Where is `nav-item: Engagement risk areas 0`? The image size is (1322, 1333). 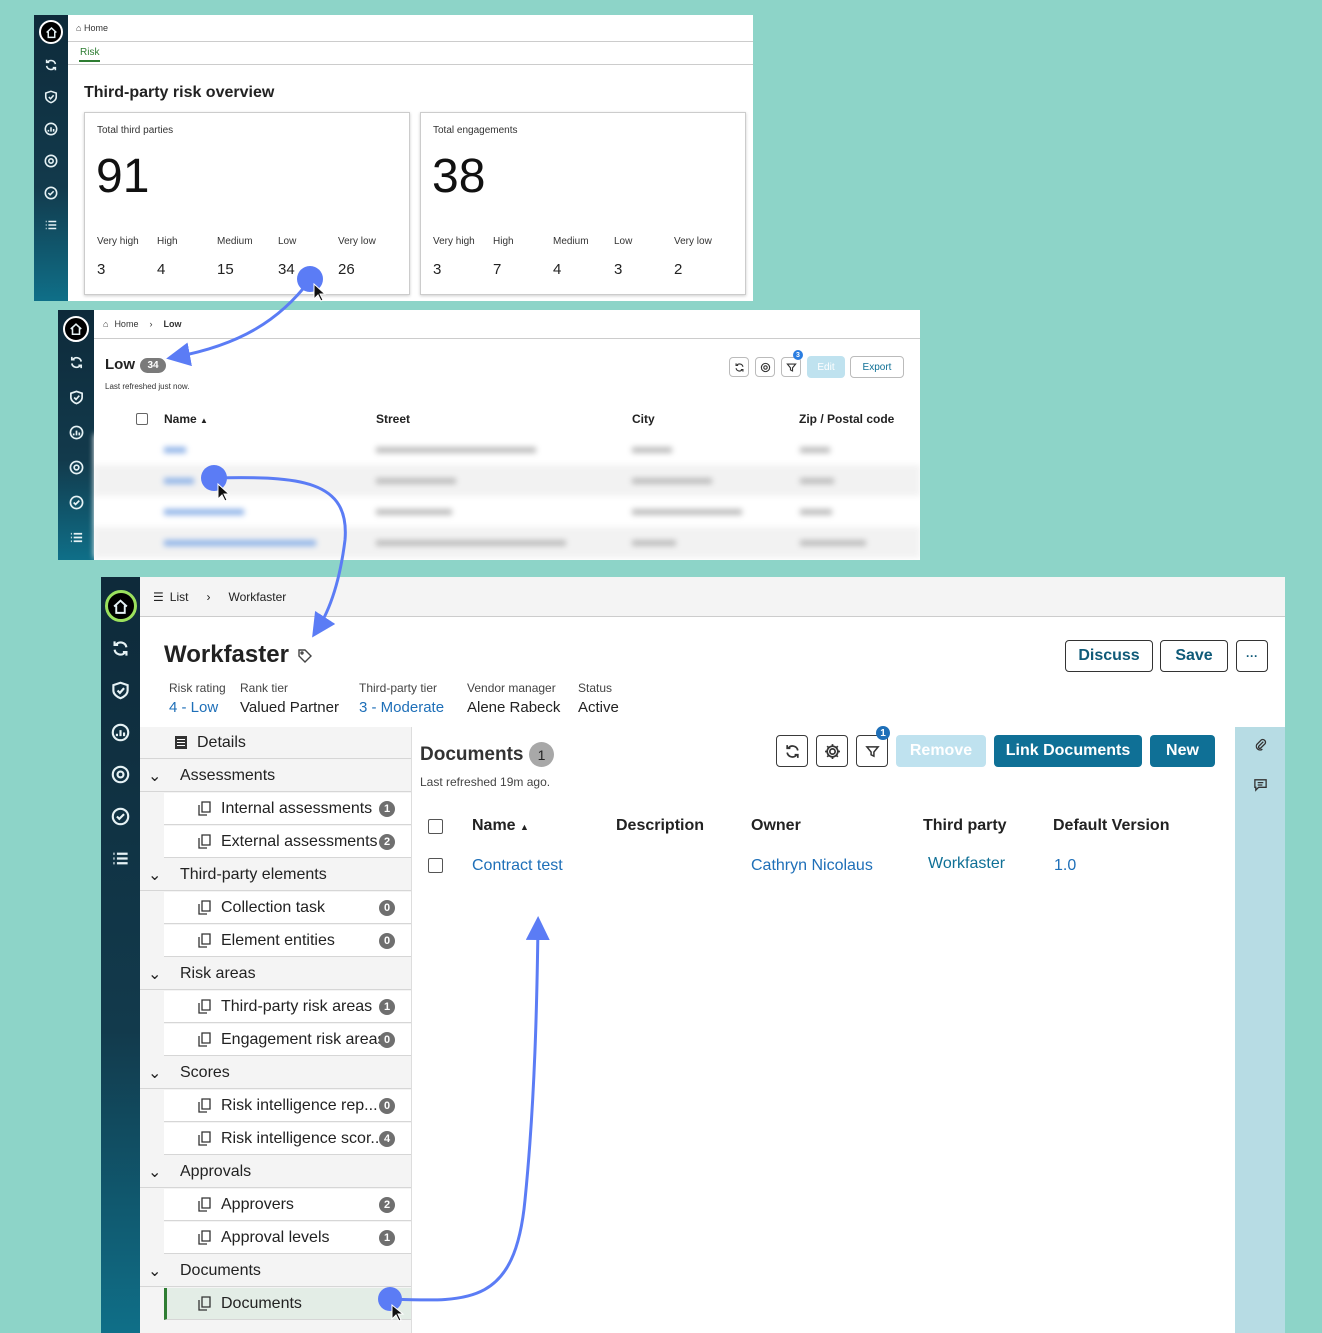 nav-item: Engagement risk areas 0 is located at coordinates (287, 1040).